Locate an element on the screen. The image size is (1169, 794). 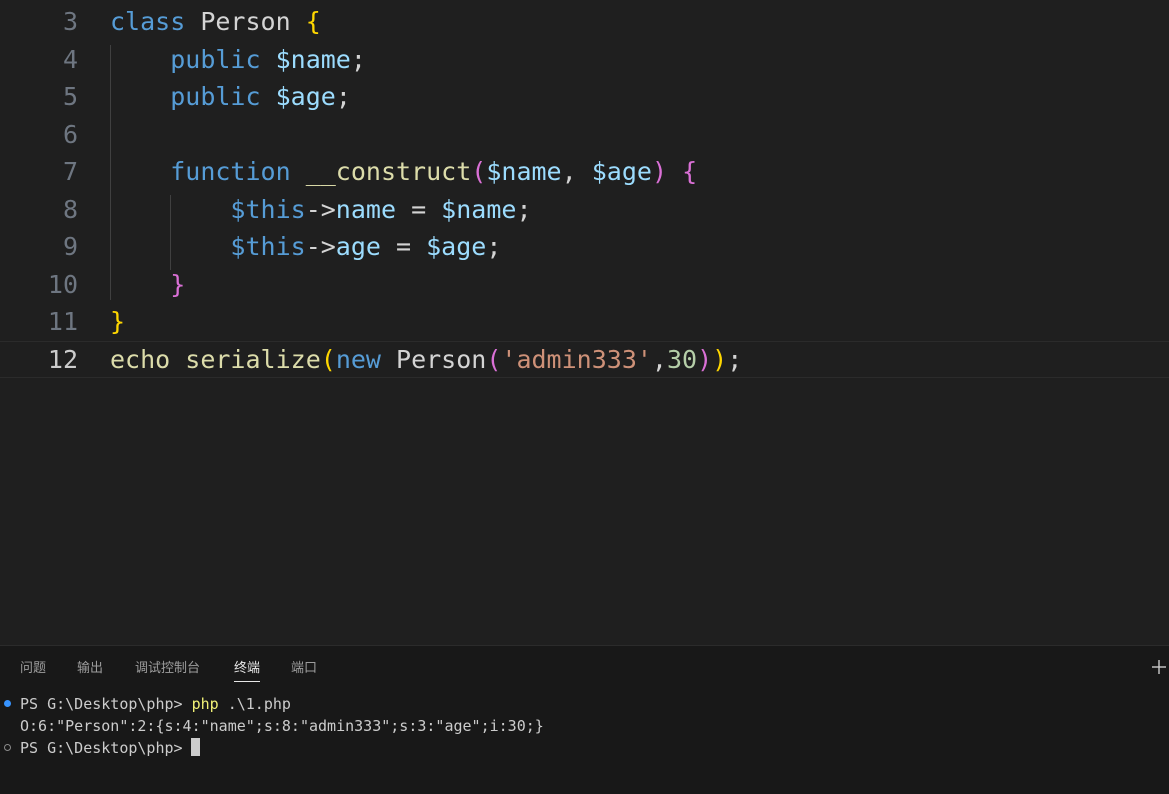
code-line: 10 } is located at coordinates (584, 285).